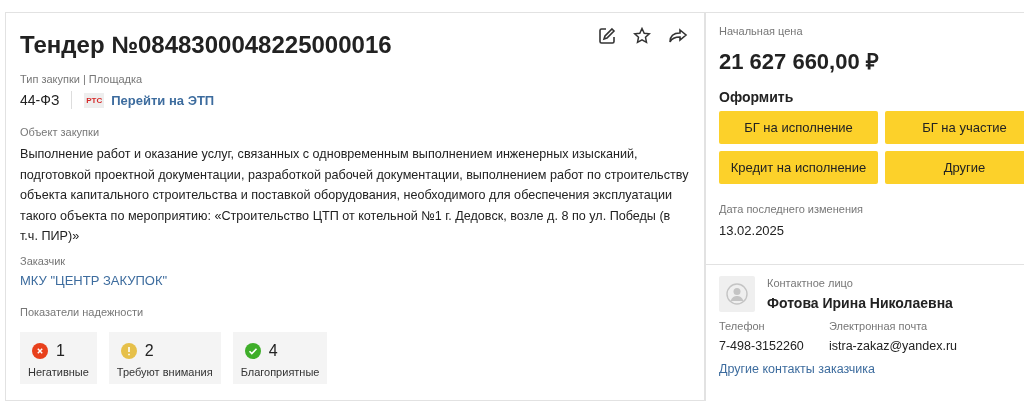 Image resolution: width=1024 pixels, height=413 pixels. I want to click on apply-button: БГ на участие, so click(954, 127).